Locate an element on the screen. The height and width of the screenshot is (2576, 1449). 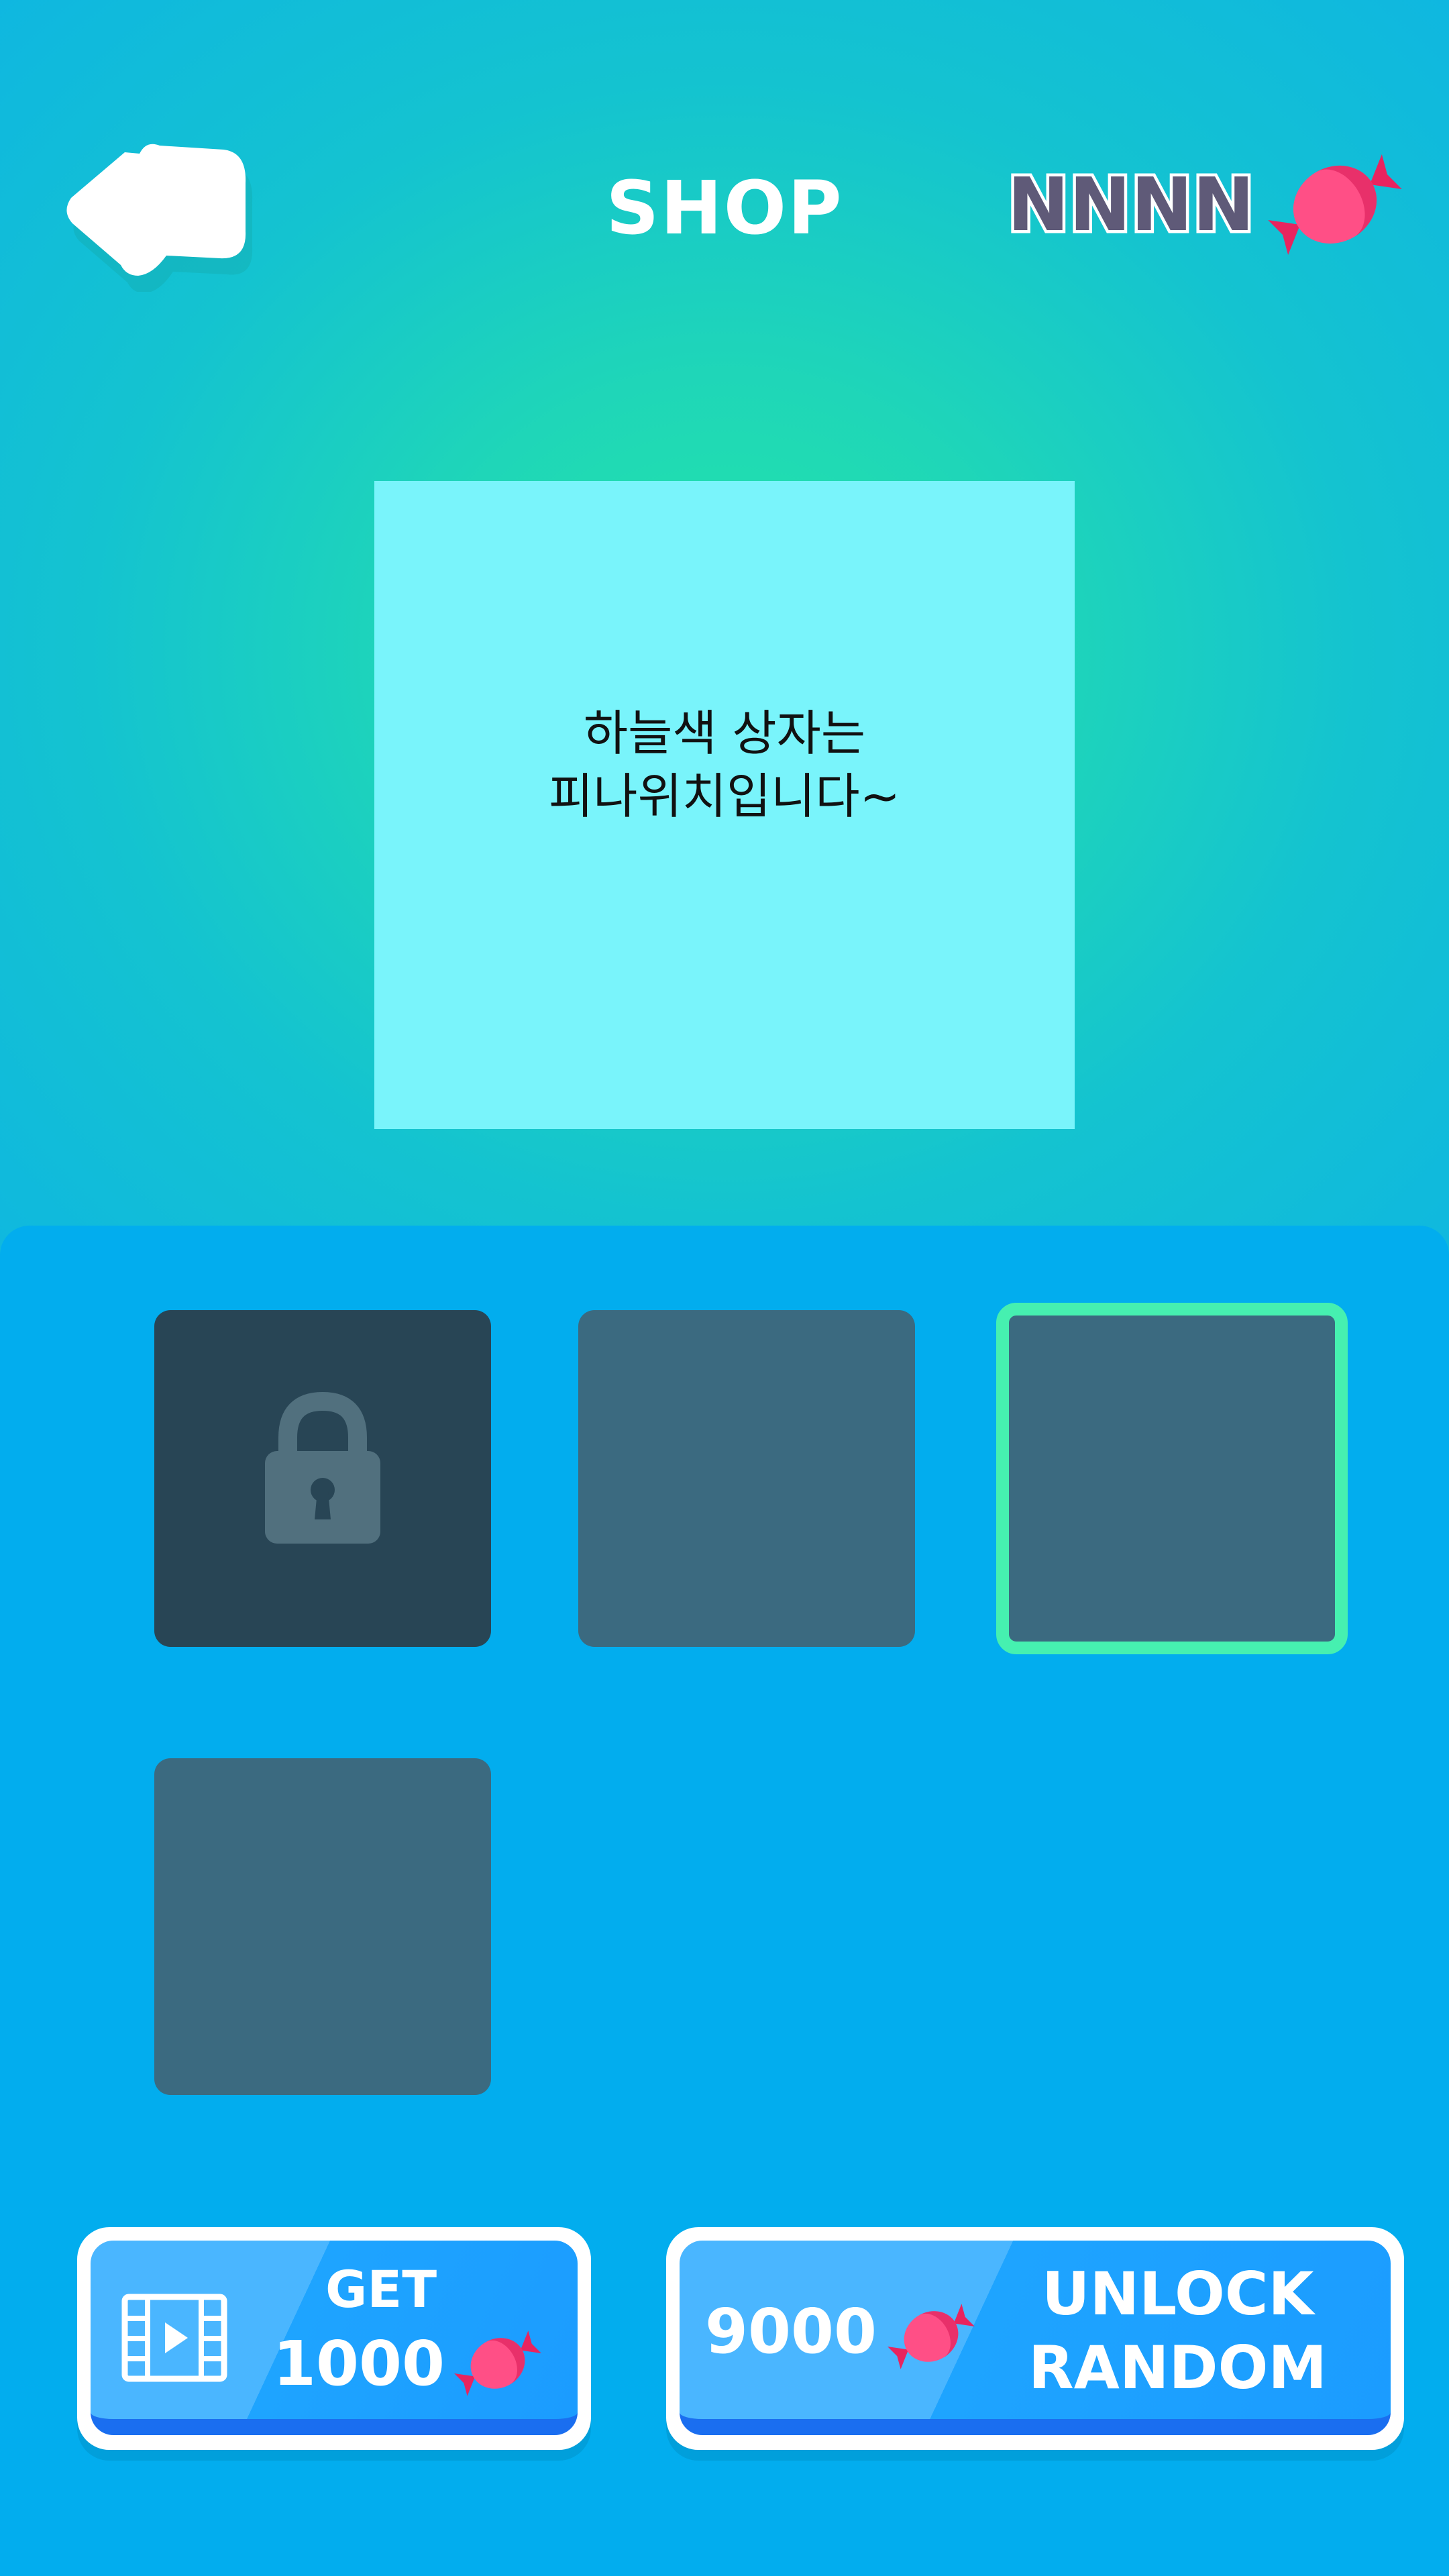
unlock-label: UNLOCK is located at coordinates (1178, 2293).